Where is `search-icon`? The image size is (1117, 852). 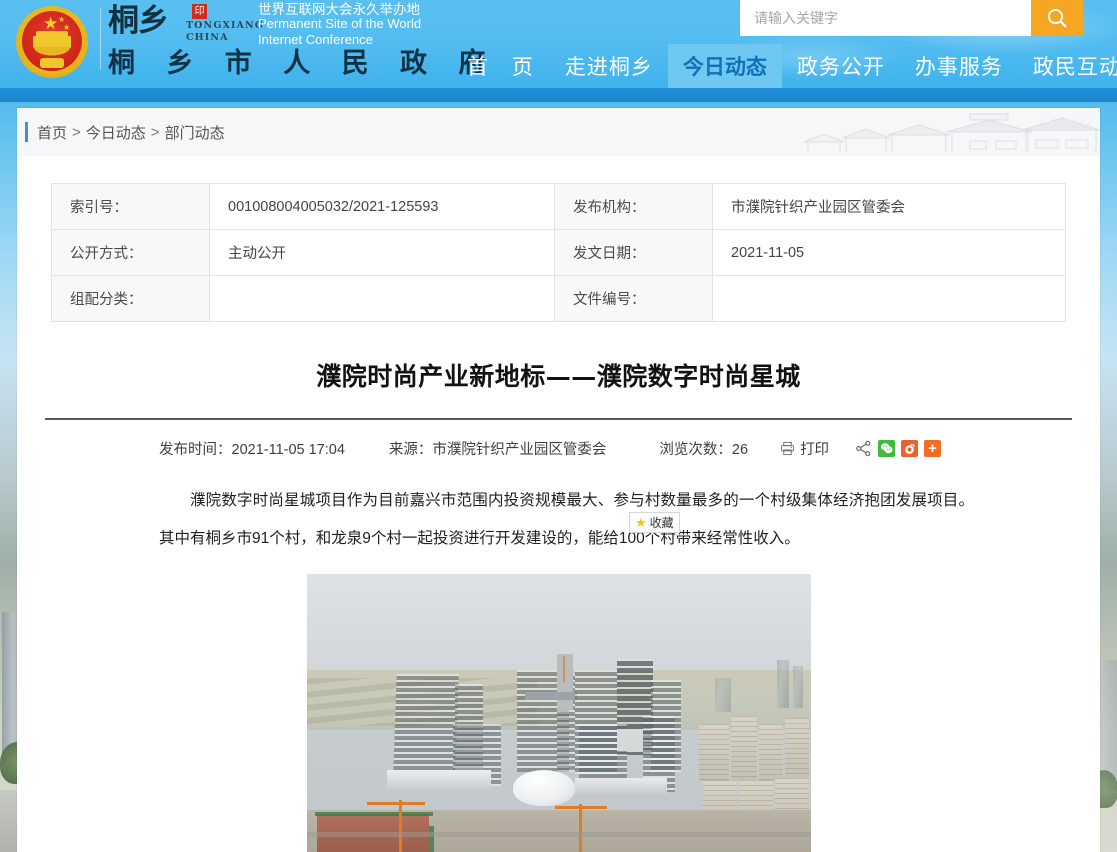
search-icon is located at coordinates (1057, 18).